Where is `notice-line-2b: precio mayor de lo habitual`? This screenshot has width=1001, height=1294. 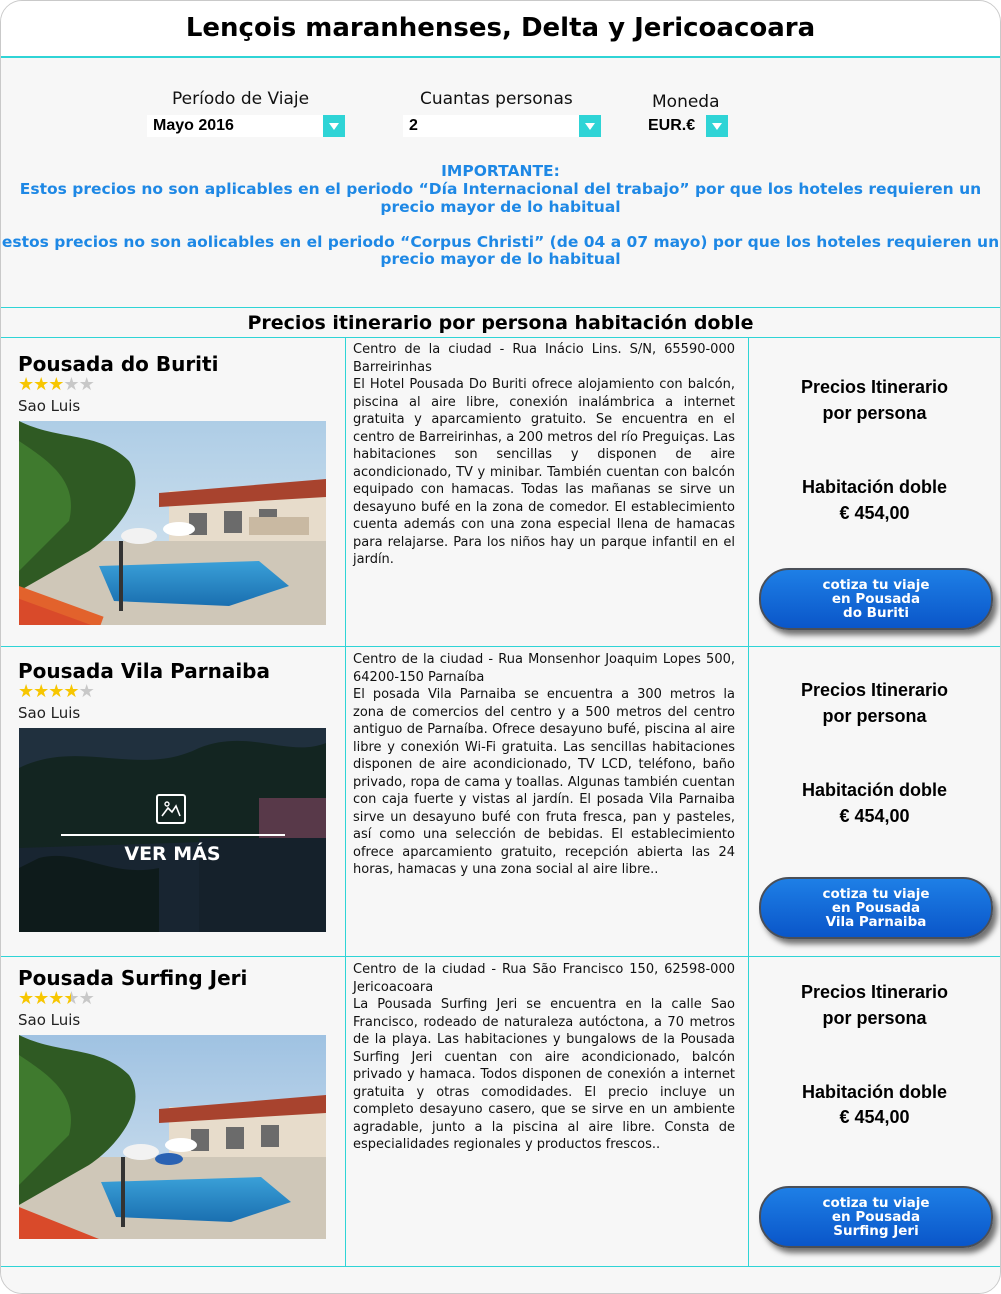
notice-line-2b: precio mayor de lo habitual is located at coordinates (500, 259).